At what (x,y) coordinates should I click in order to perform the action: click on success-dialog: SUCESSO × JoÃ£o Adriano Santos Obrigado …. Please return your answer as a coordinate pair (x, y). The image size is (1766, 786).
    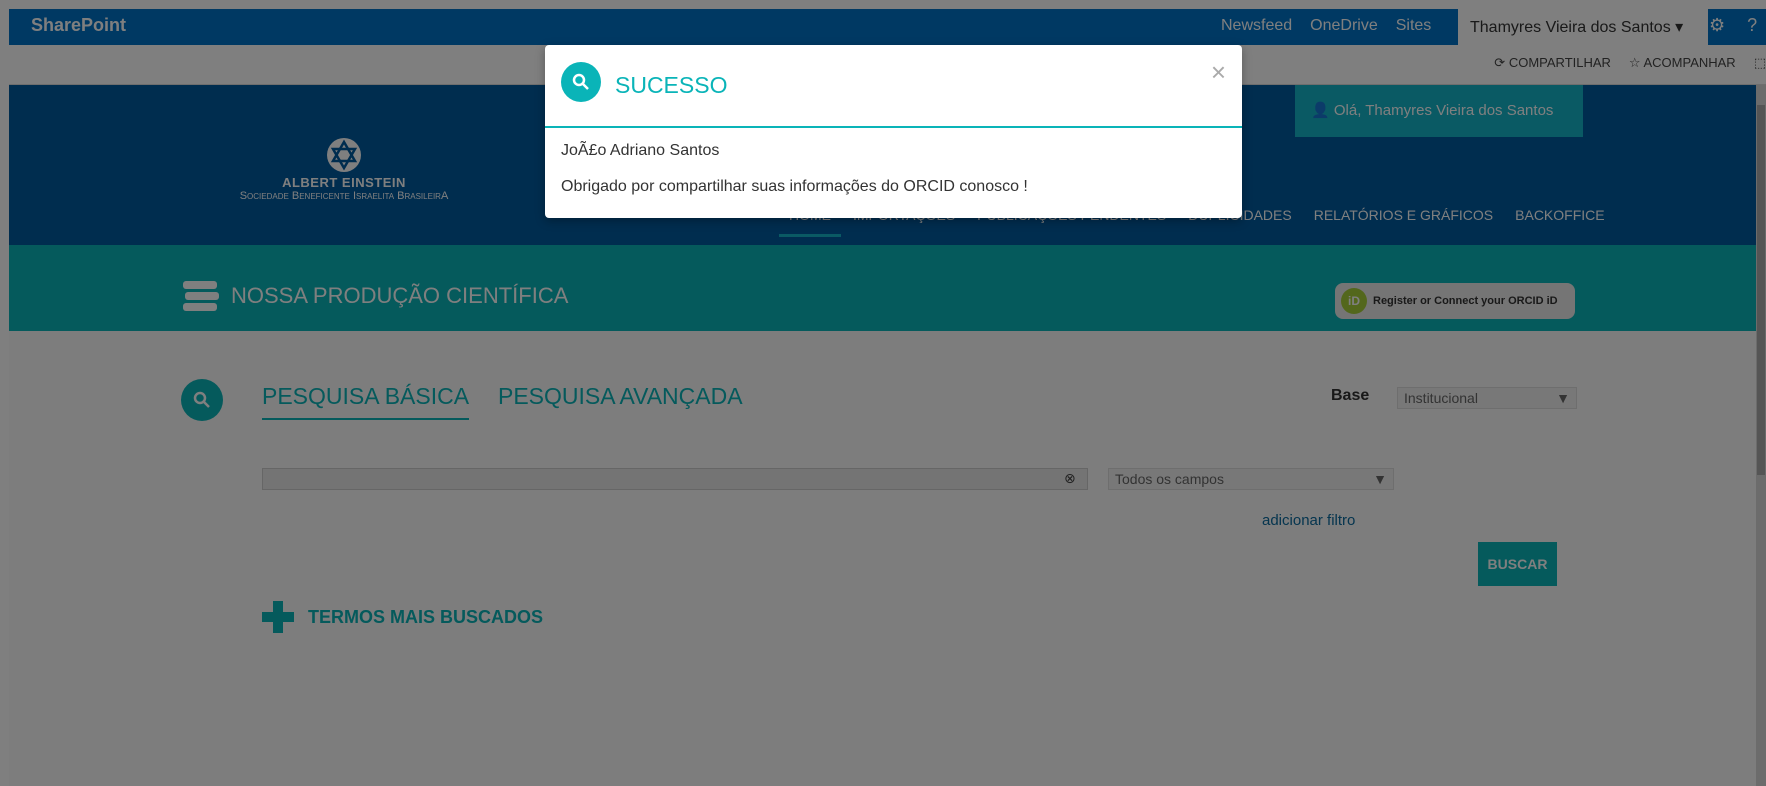
    Looking at the image, I should click on (893, 131).